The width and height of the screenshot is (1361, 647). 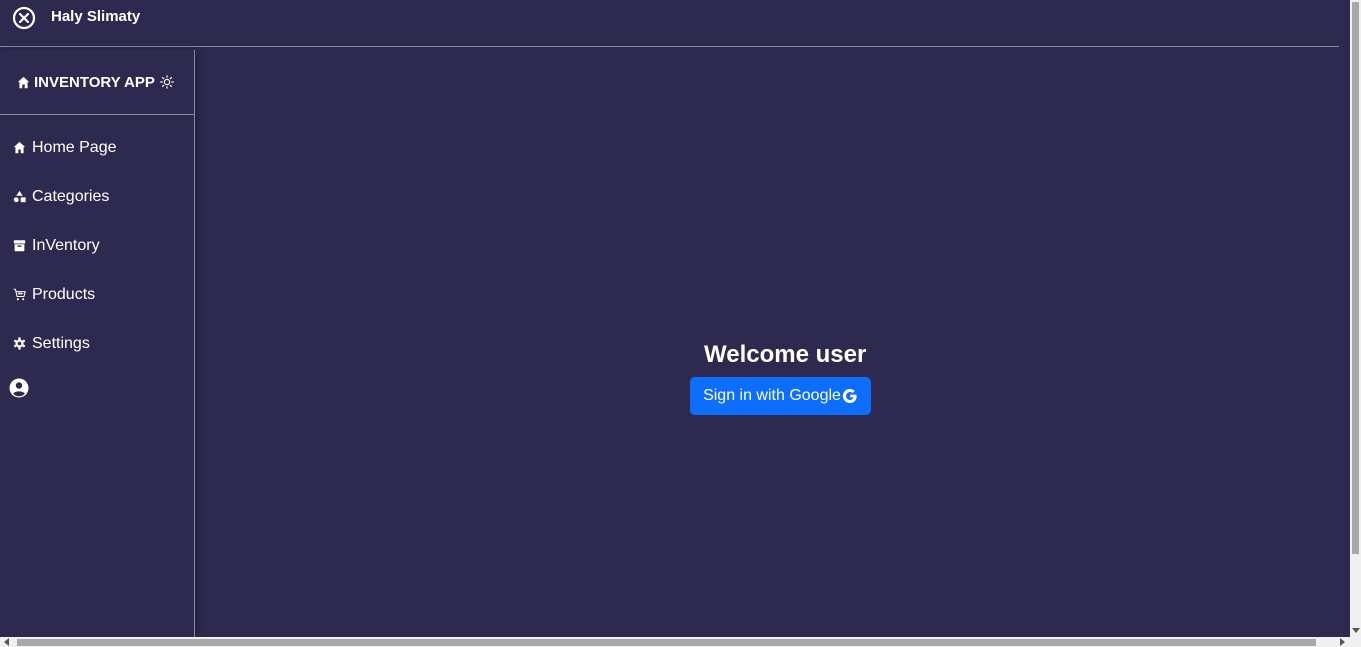 What do you see at coordinates (19, 294) in the screenshot?
I see `cart-icon` at bounding box center [19, 294].